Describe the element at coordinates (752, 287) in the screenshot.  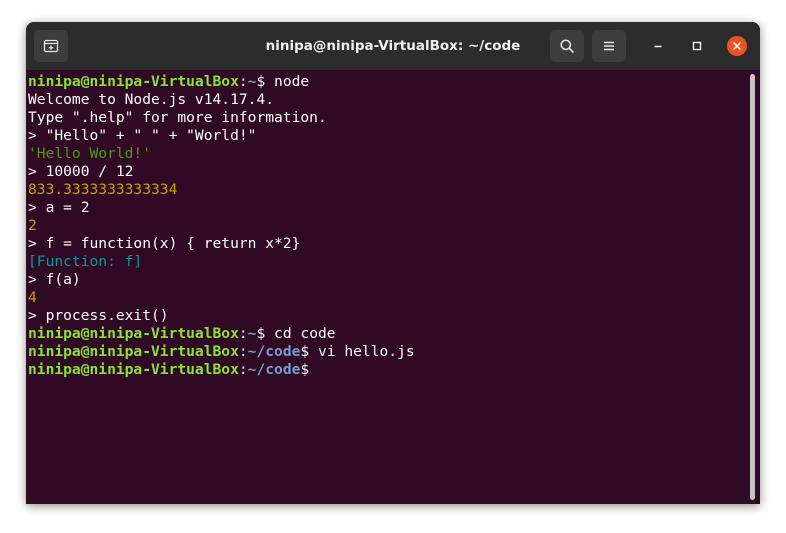
I see `terminal-scrollbar` at that location.